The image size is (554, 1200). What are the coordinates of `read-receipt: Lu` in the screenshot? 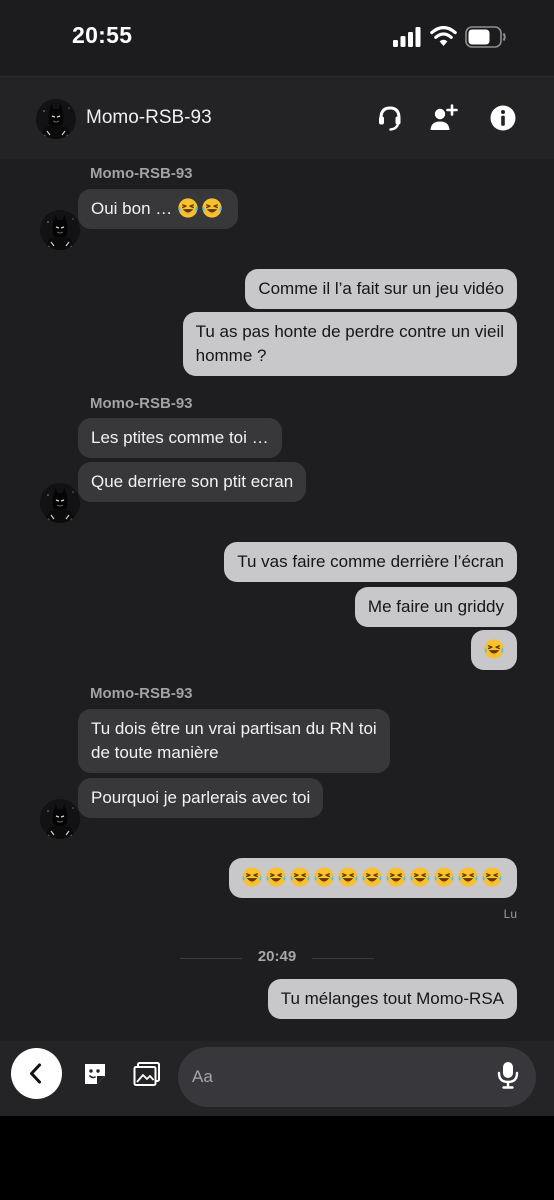 It's located at (510, 914).